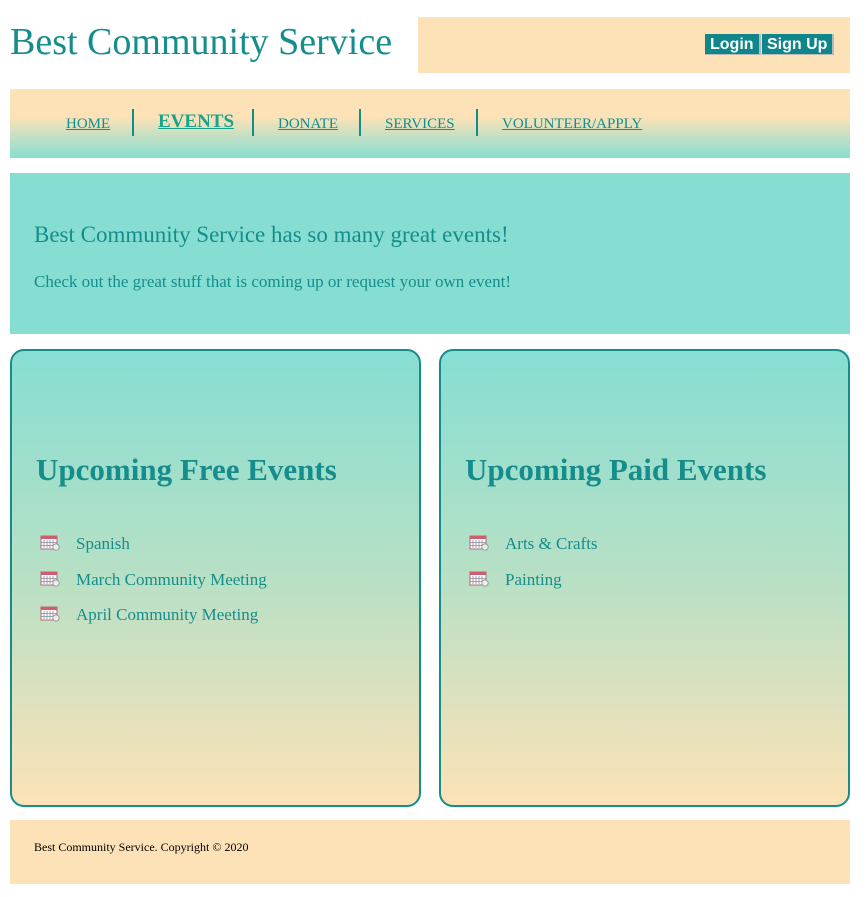 The image size is (867, 897). Describe the element at coordinates (616, 469) in the screenshot. I see `paid-events-title: Upcoming Paid Events` at that location.